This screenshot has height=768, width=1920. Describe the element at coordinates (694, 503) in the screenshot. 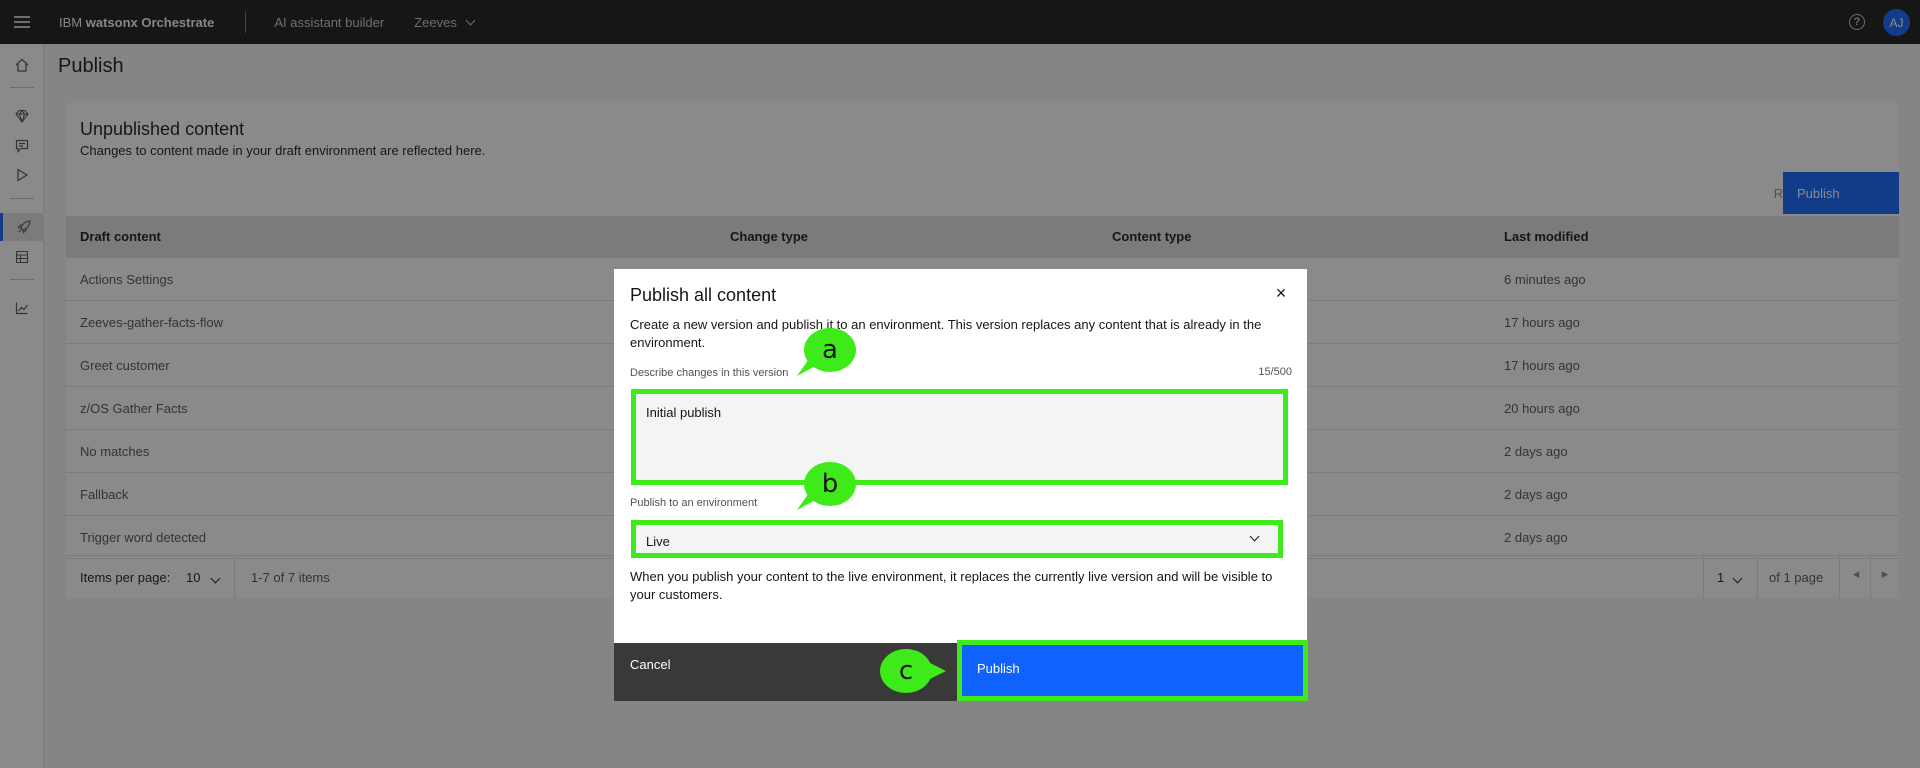

I see `environment-label: Publish to an environment` at that location.